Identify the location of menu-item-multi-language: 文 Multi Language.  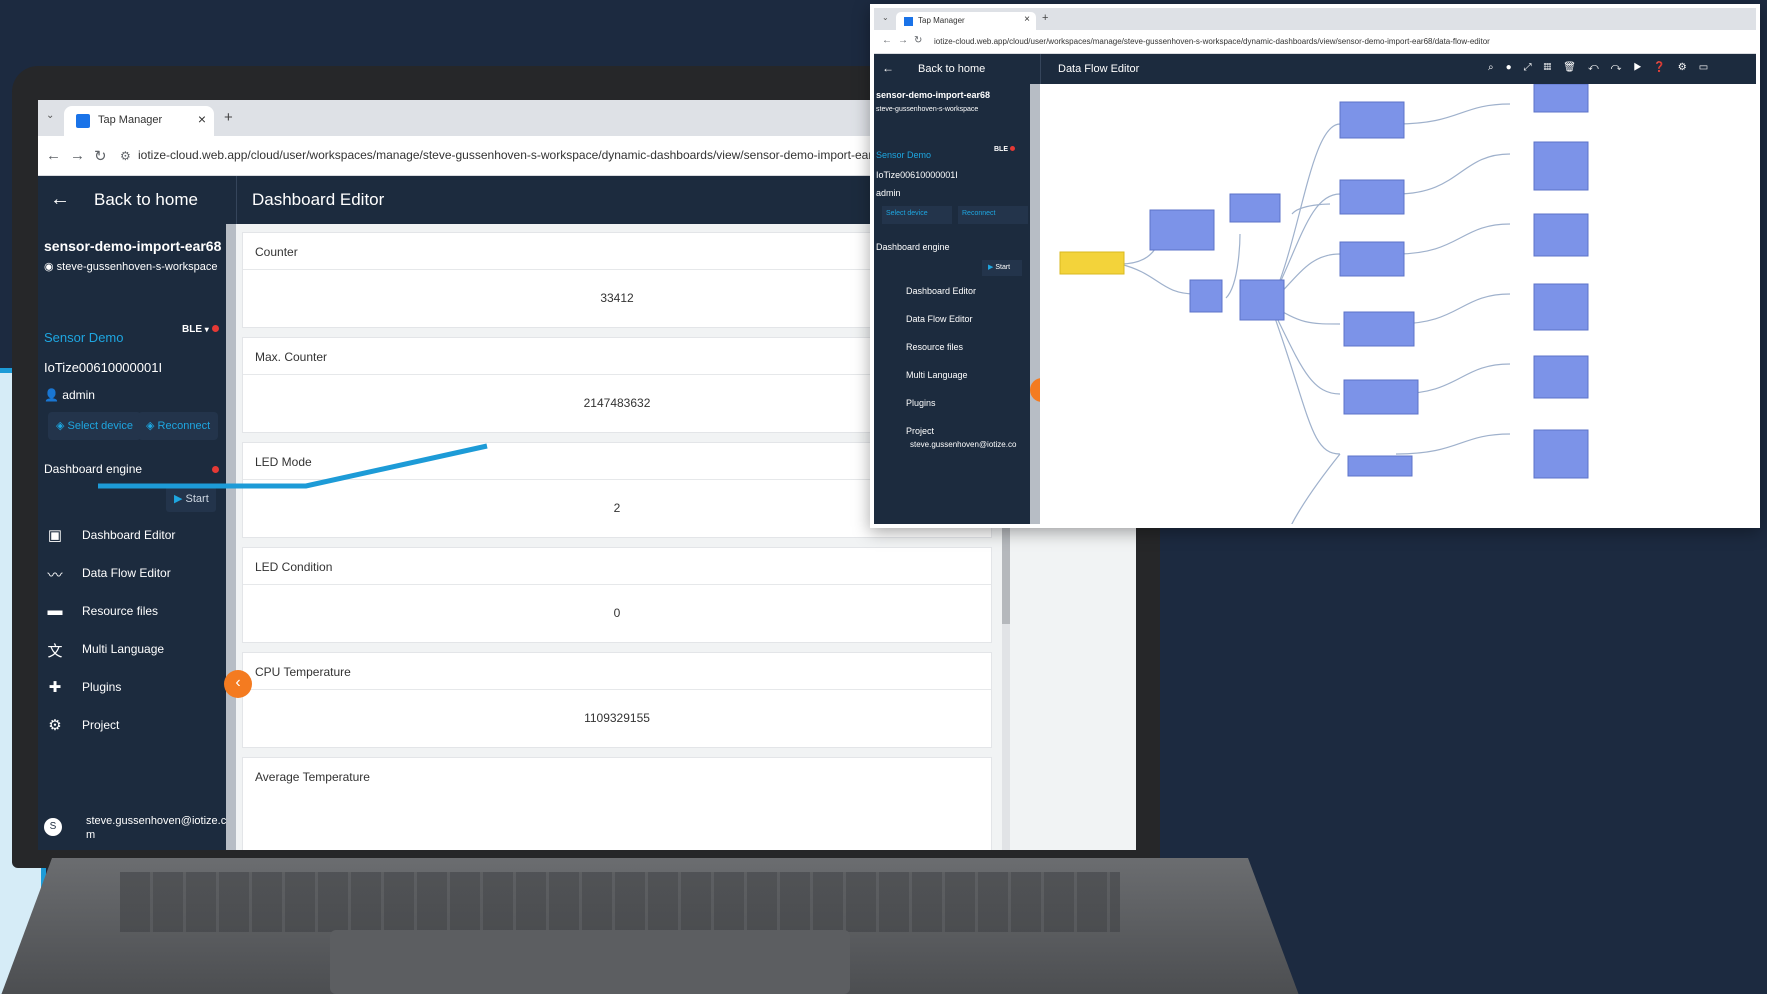
(132, 649).